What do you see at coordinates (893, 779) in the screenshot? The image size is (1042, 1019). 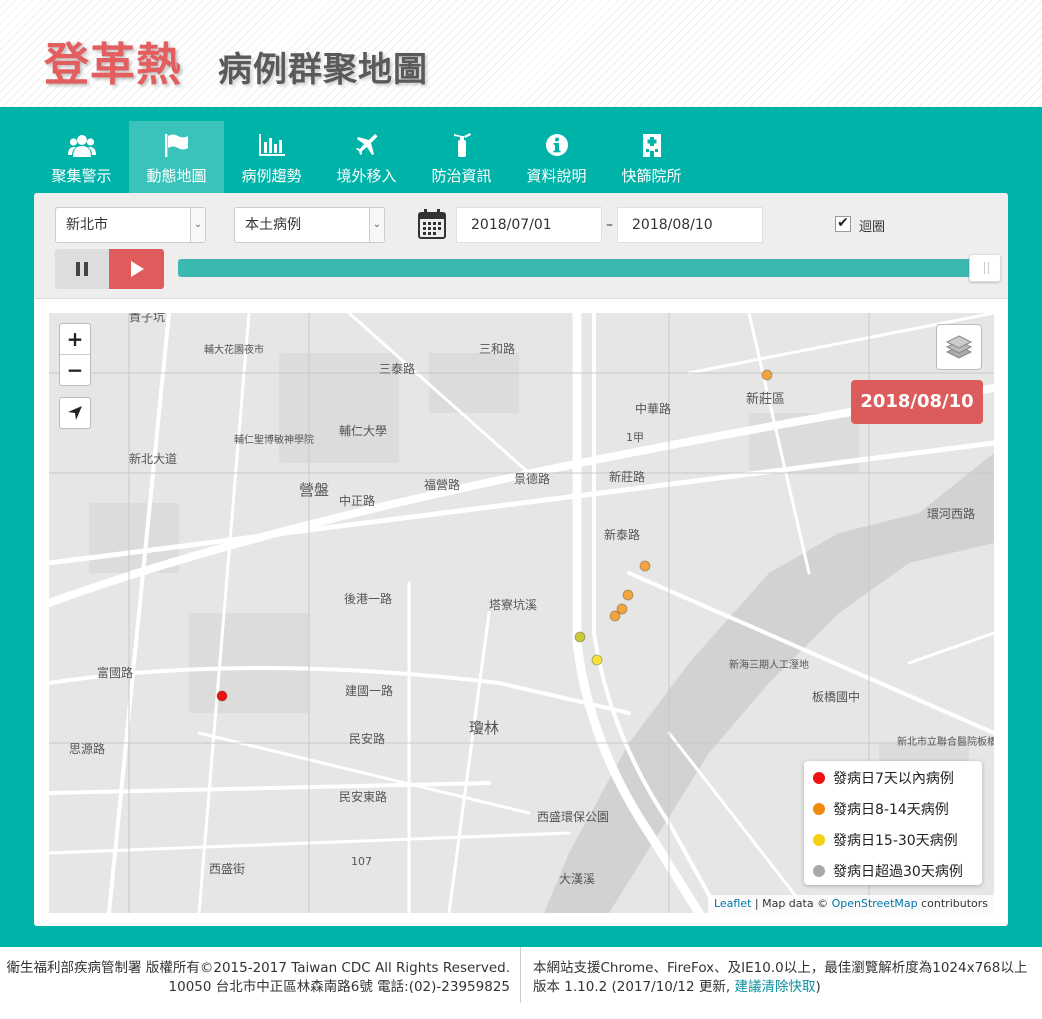 I see `legend-label: 發病日7天以內病例` at bounding box center [893, 779].